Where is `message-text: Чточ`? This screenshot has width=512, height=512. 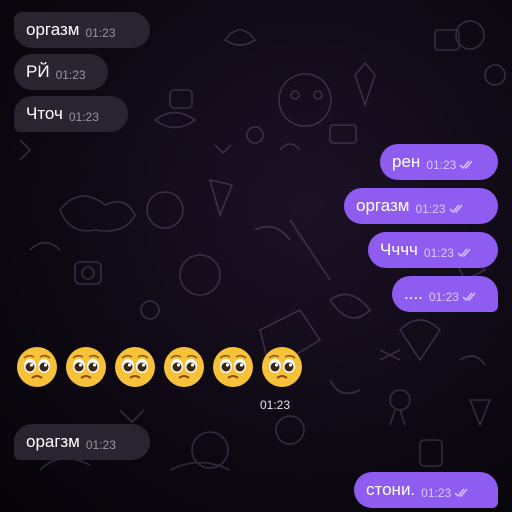 message-text: Чточ is located at coordinates (44, 113).